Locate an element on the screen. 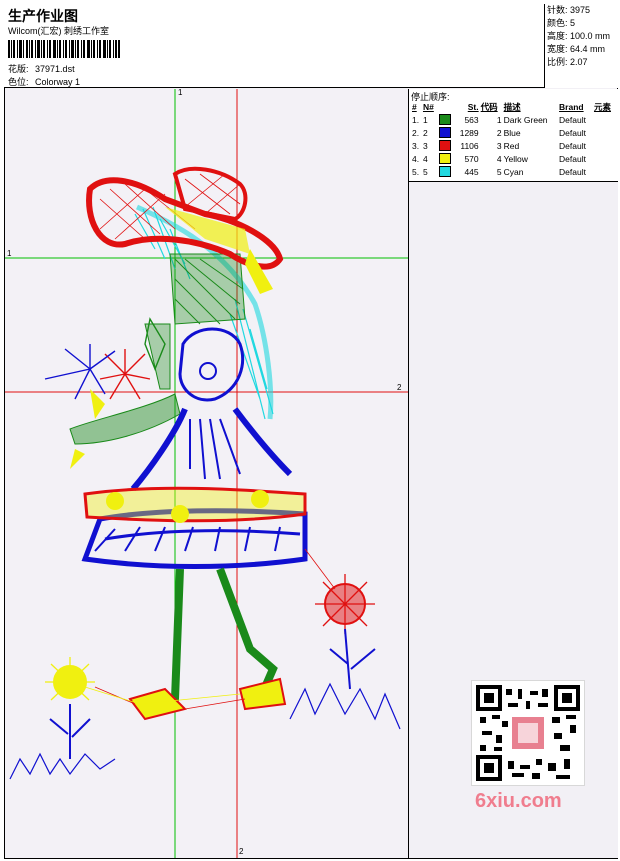  yellow-sunflower is located at coordinates (70, 708).